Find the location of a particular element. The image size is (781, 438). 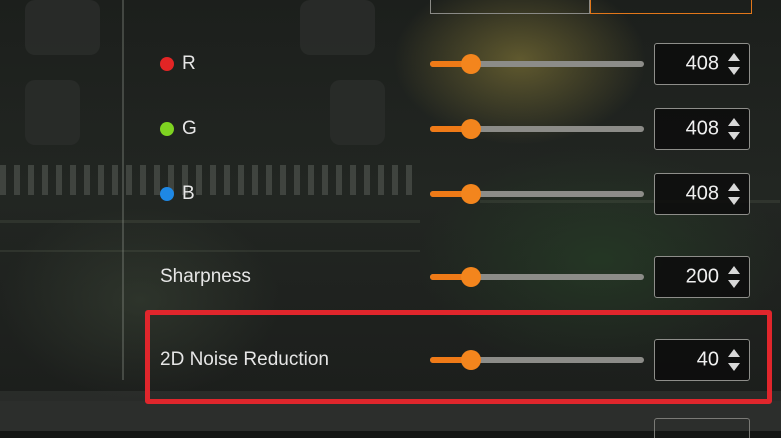

r-slider-thumb is located at coordinates (470, 64).